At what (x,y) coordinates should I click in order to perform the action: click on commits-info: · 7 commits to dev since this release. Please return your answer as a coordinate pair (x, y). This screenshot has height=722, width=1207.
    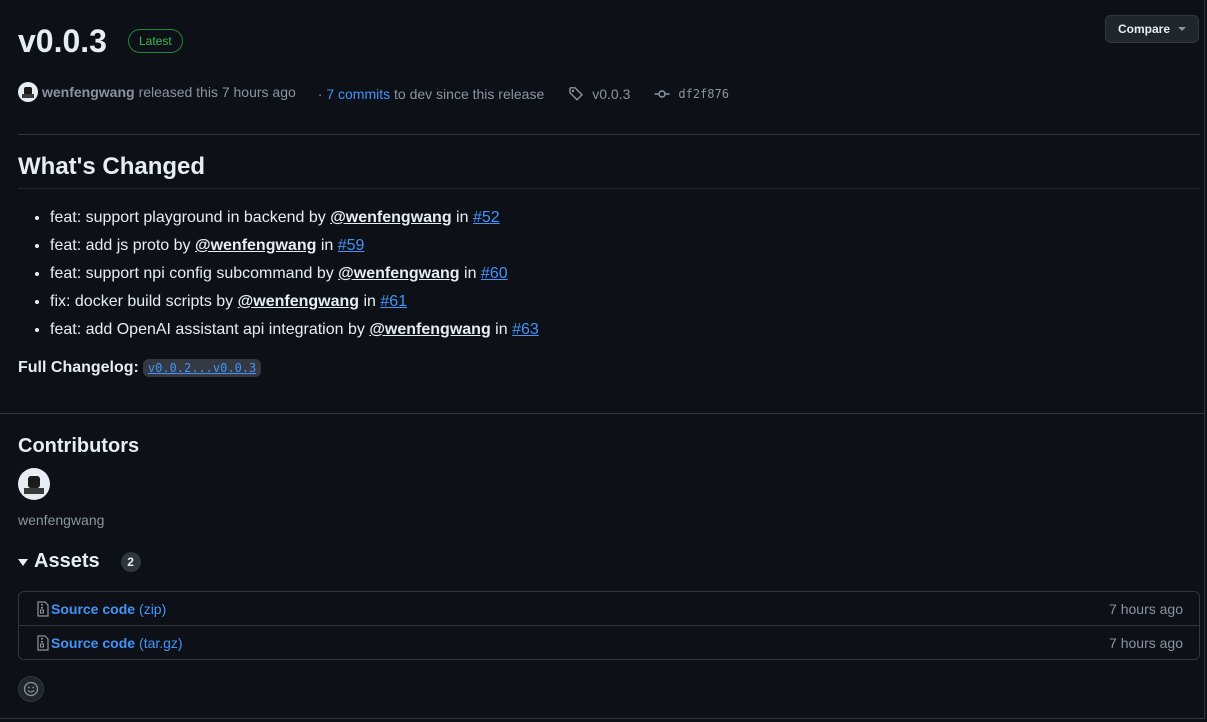
    Looking at the image, I should click on (431, 94).